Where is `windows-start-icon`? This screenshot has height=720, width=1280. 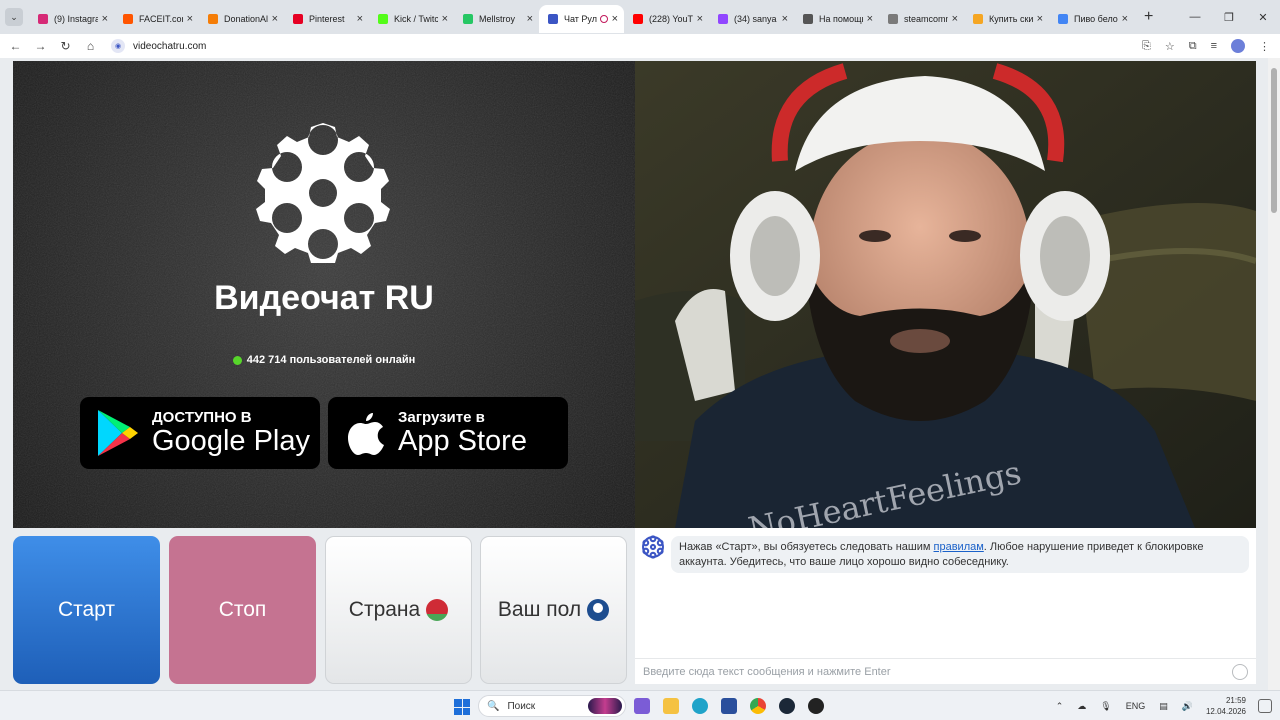
windows-start-icon is located at coordinates (462, 707).